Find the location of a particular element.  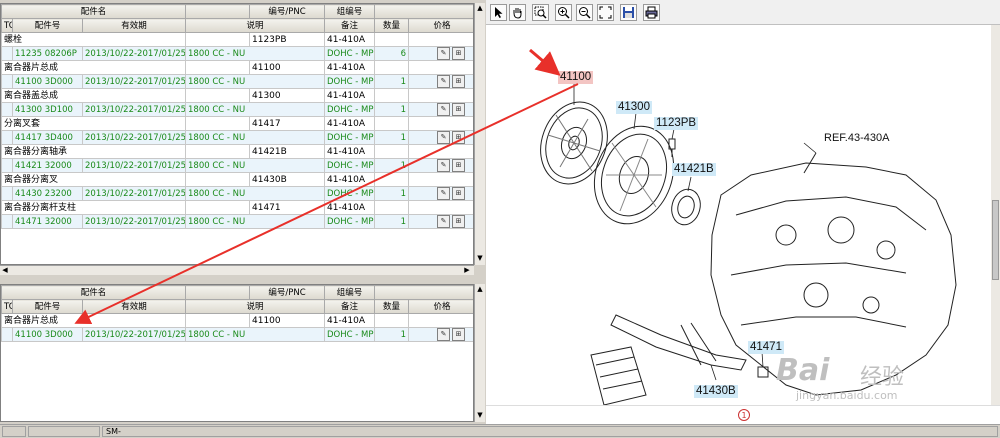

parts-grid-hscroll: ◀ ▶ is located at coordinates (237, 270).